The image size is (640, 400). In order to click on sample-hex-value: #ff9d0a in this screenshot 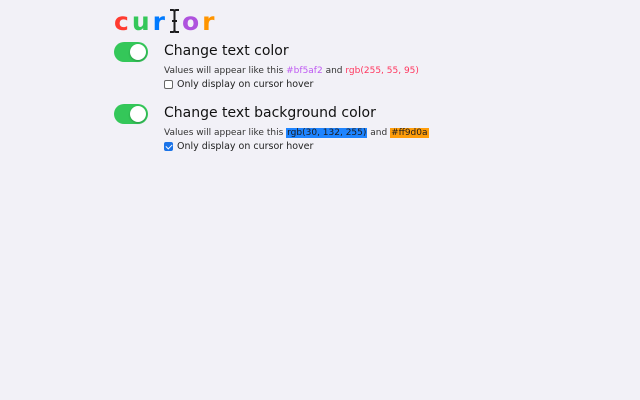, I will do `click(409, 133)`.